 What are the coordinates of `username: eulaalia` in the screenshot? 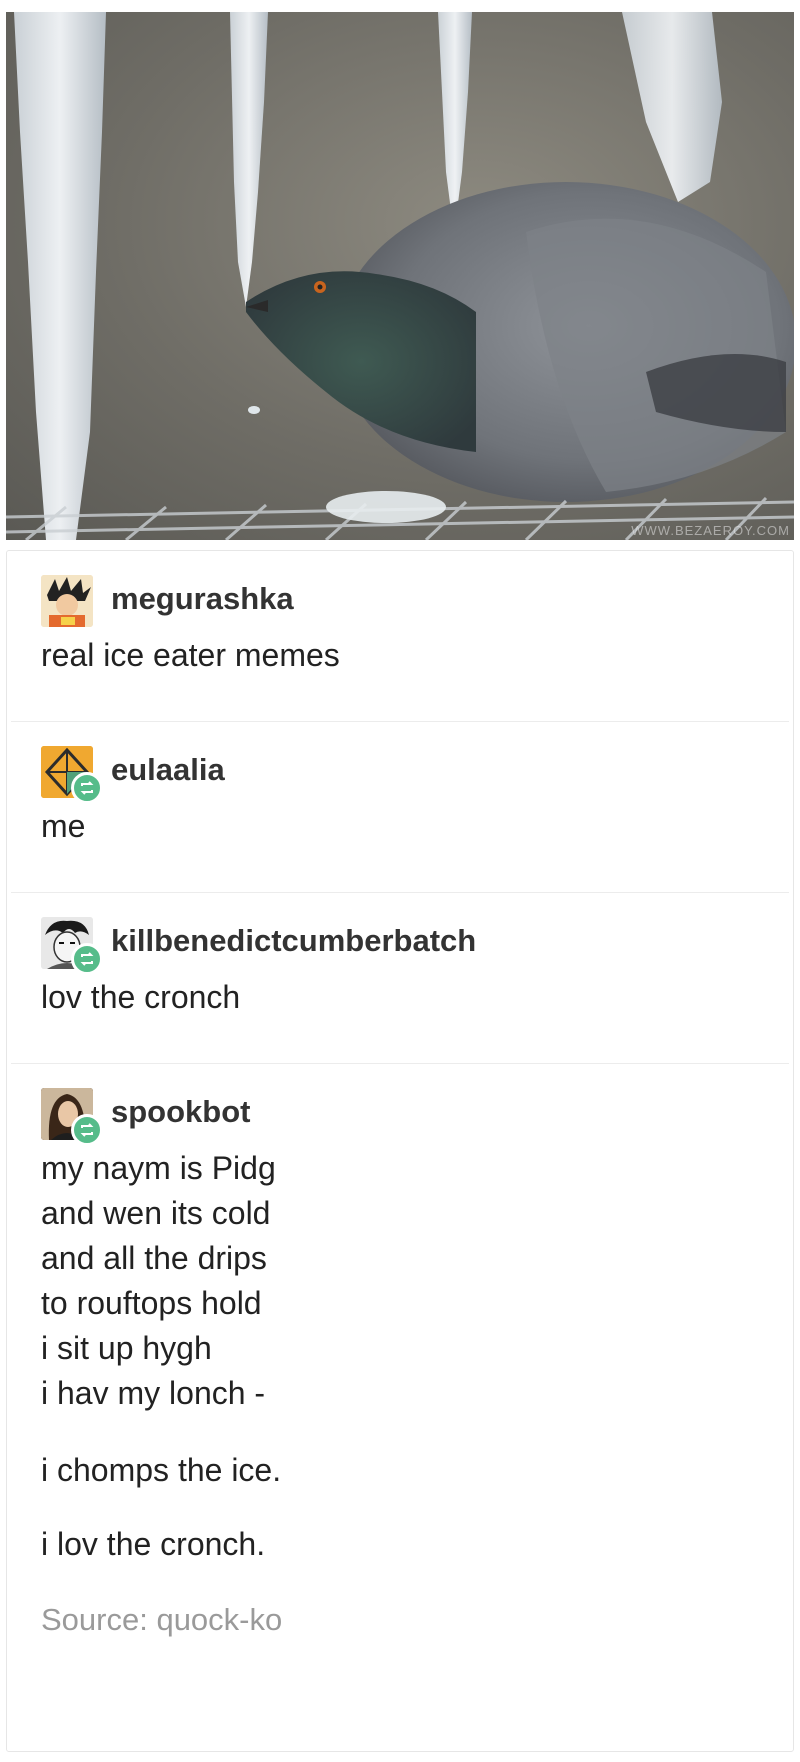 It's located at (168, 770).